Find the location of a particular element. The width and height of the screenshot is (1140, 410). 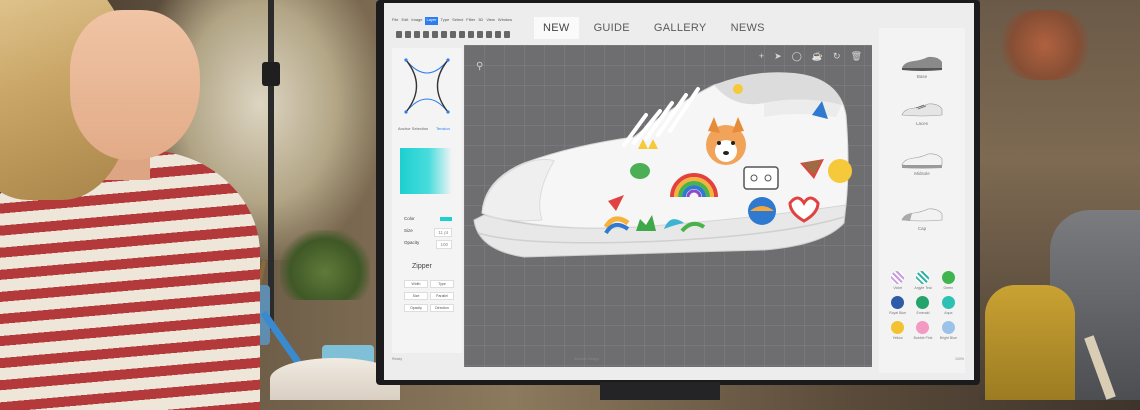

prop-label: Size is located at coordinates (408, 230).